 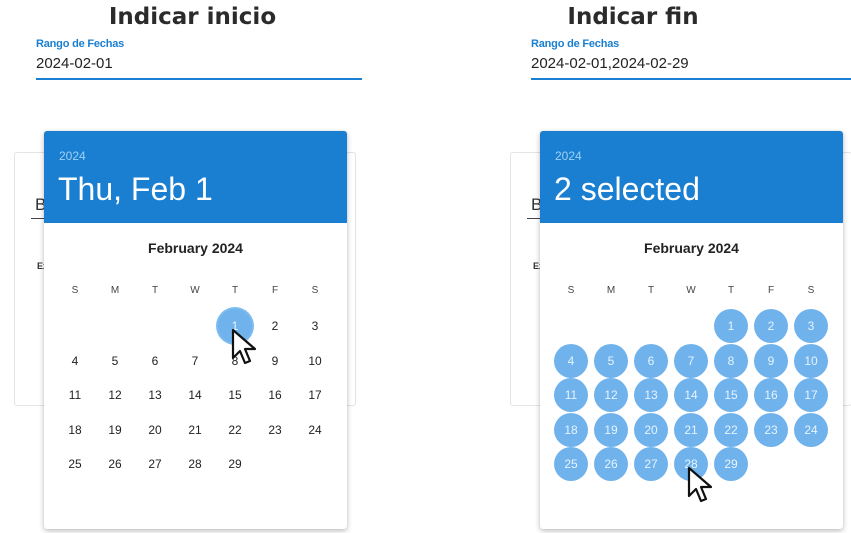 I want to click on calendar-day-8: 8, so click(x=731, y=360).